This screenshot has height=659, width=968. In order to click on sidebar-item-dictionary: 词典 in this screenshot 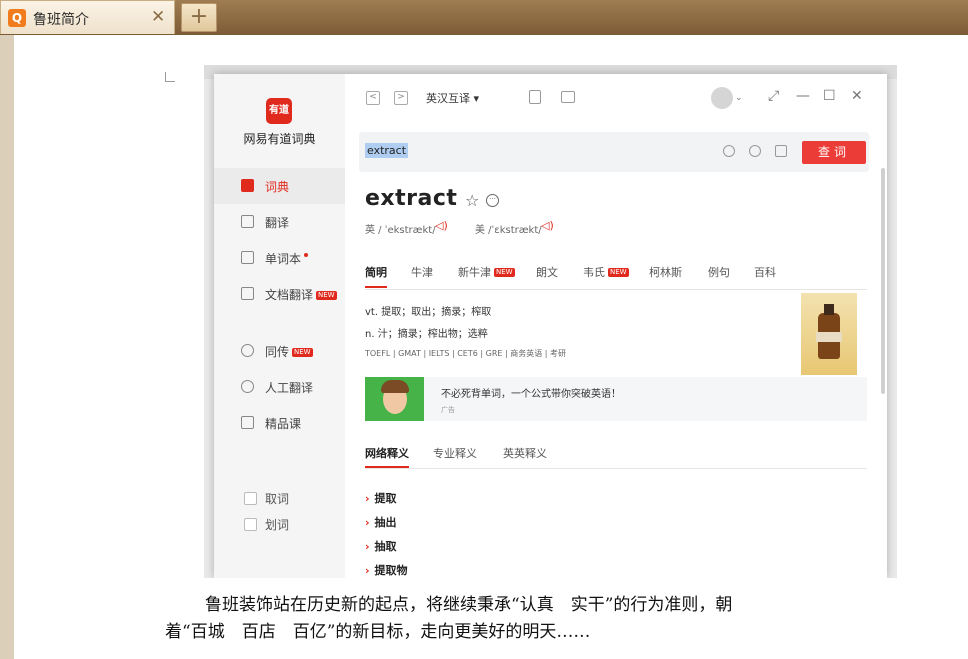, I will do `click(279, 186)`.